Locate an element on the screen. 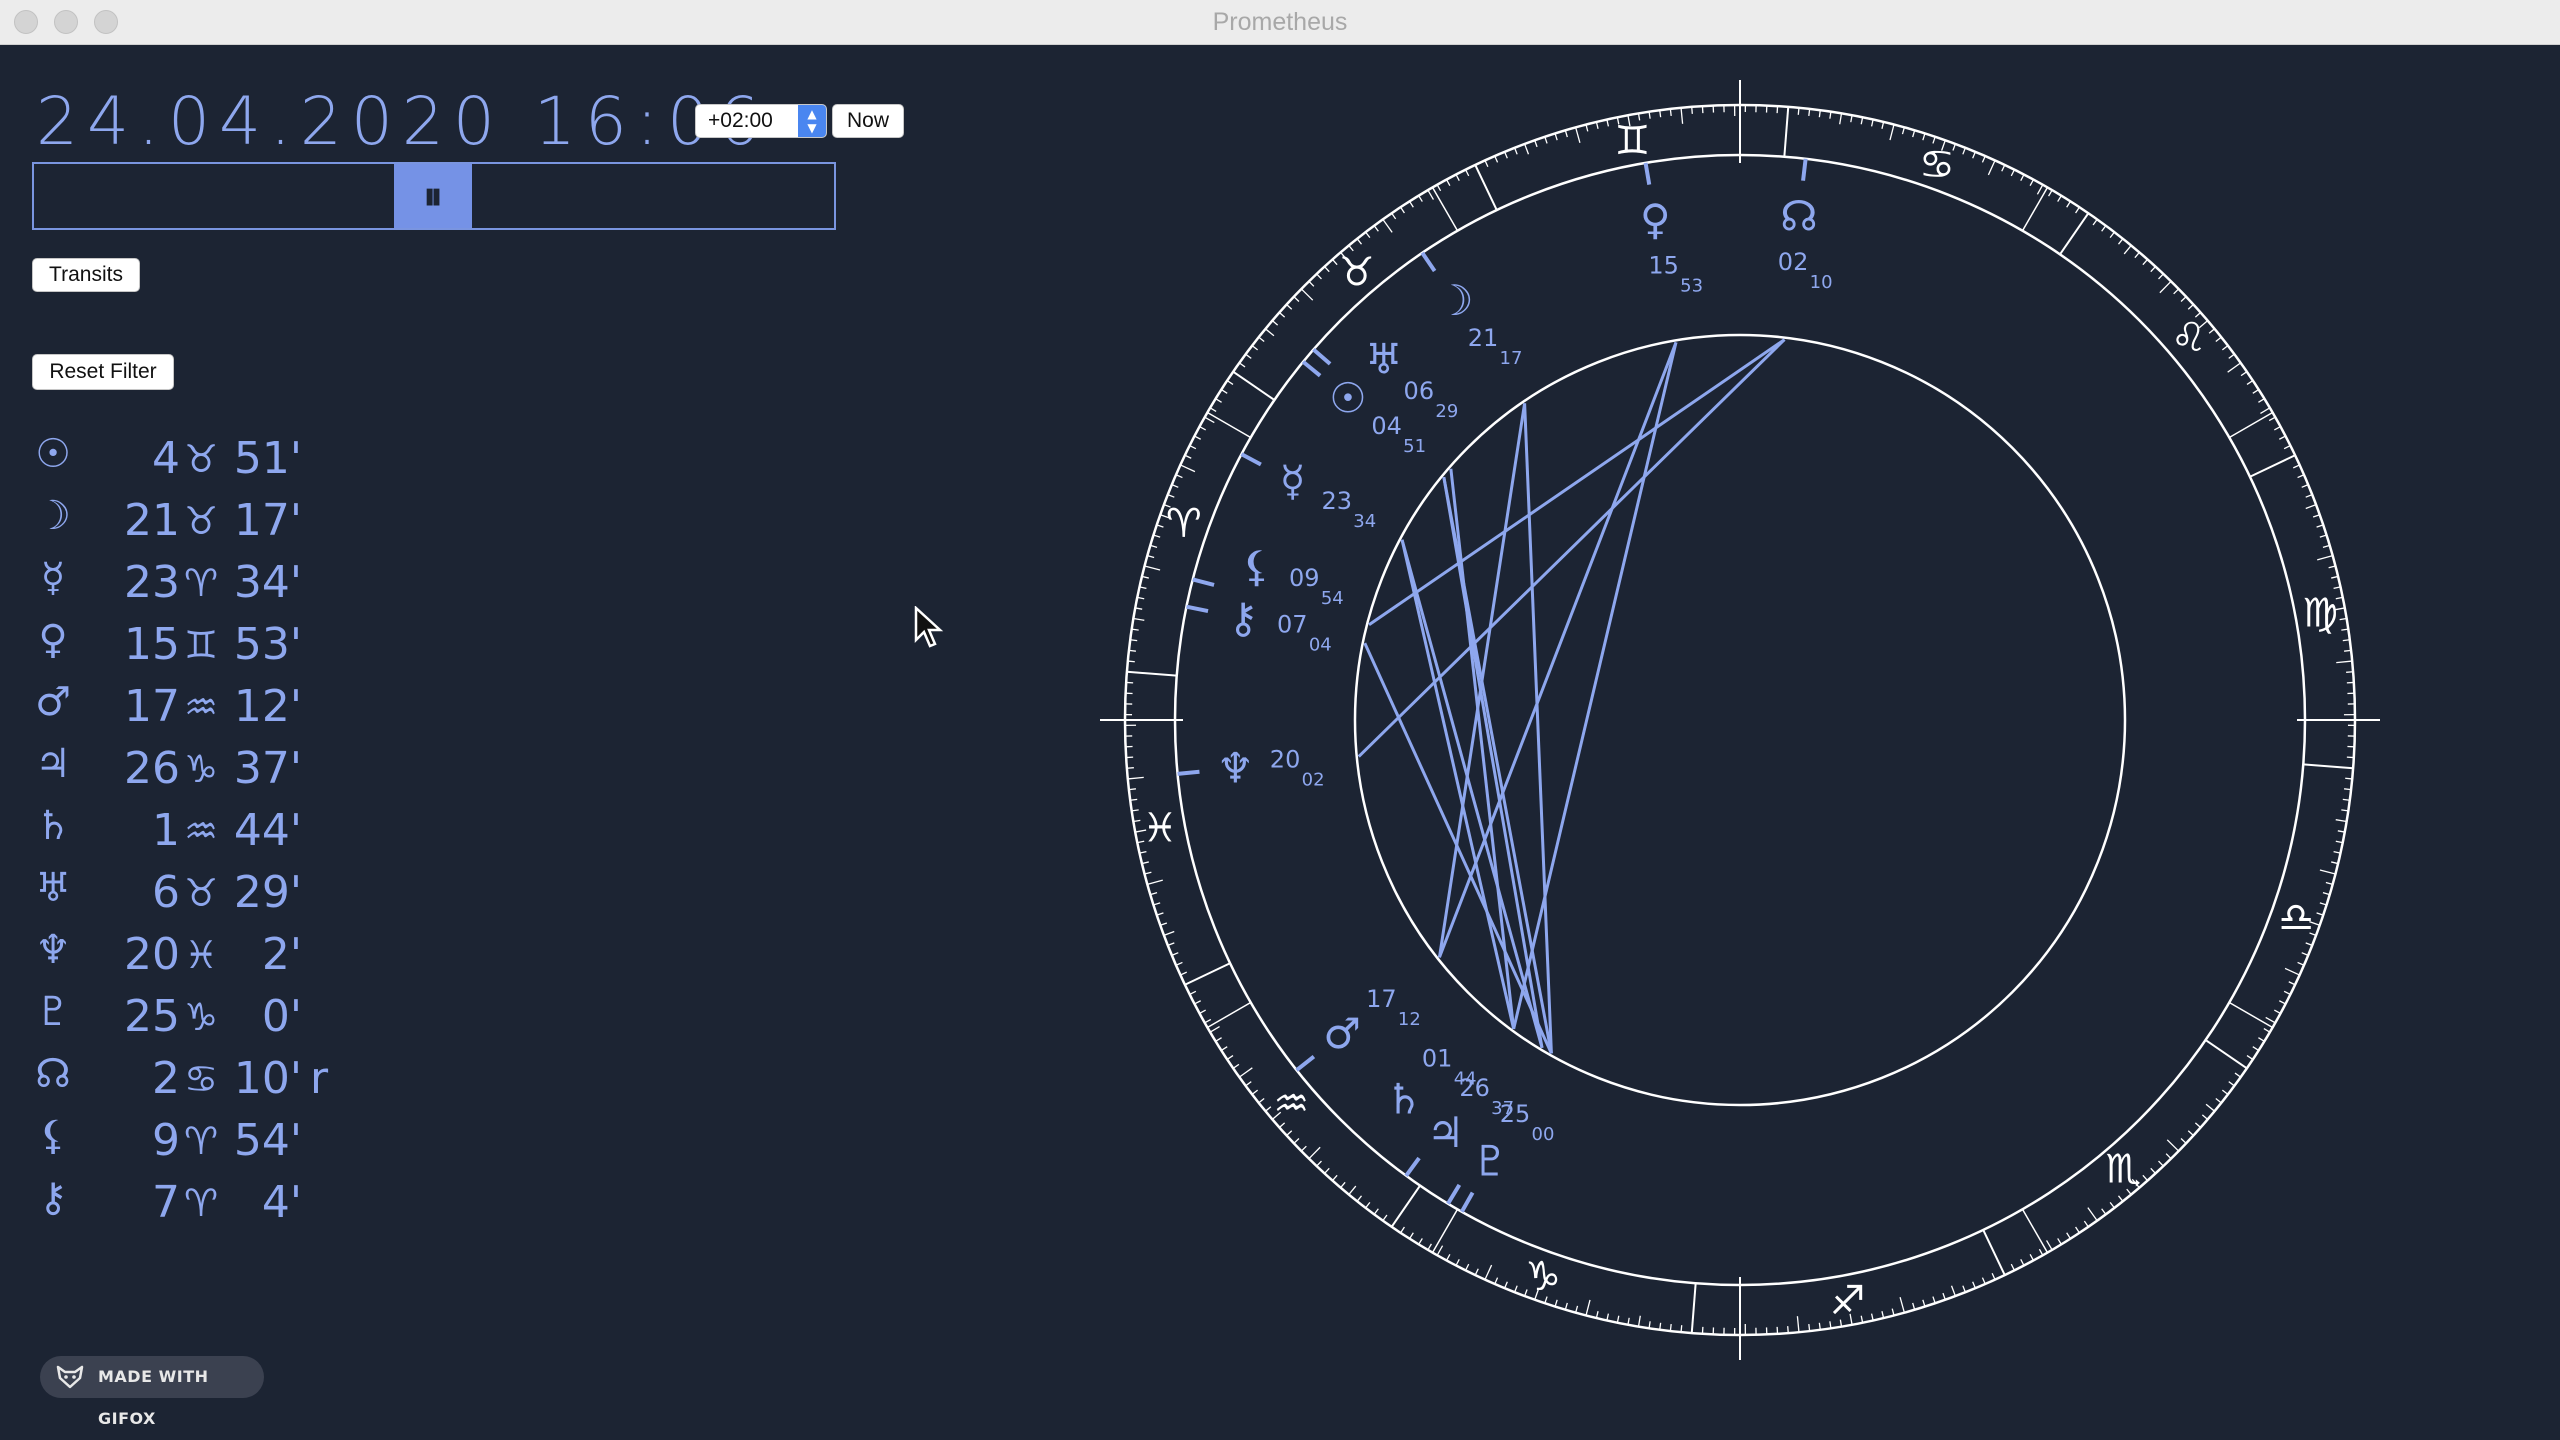  zodiac-sign-icon: ♒ is located at coordinates (201, 707).